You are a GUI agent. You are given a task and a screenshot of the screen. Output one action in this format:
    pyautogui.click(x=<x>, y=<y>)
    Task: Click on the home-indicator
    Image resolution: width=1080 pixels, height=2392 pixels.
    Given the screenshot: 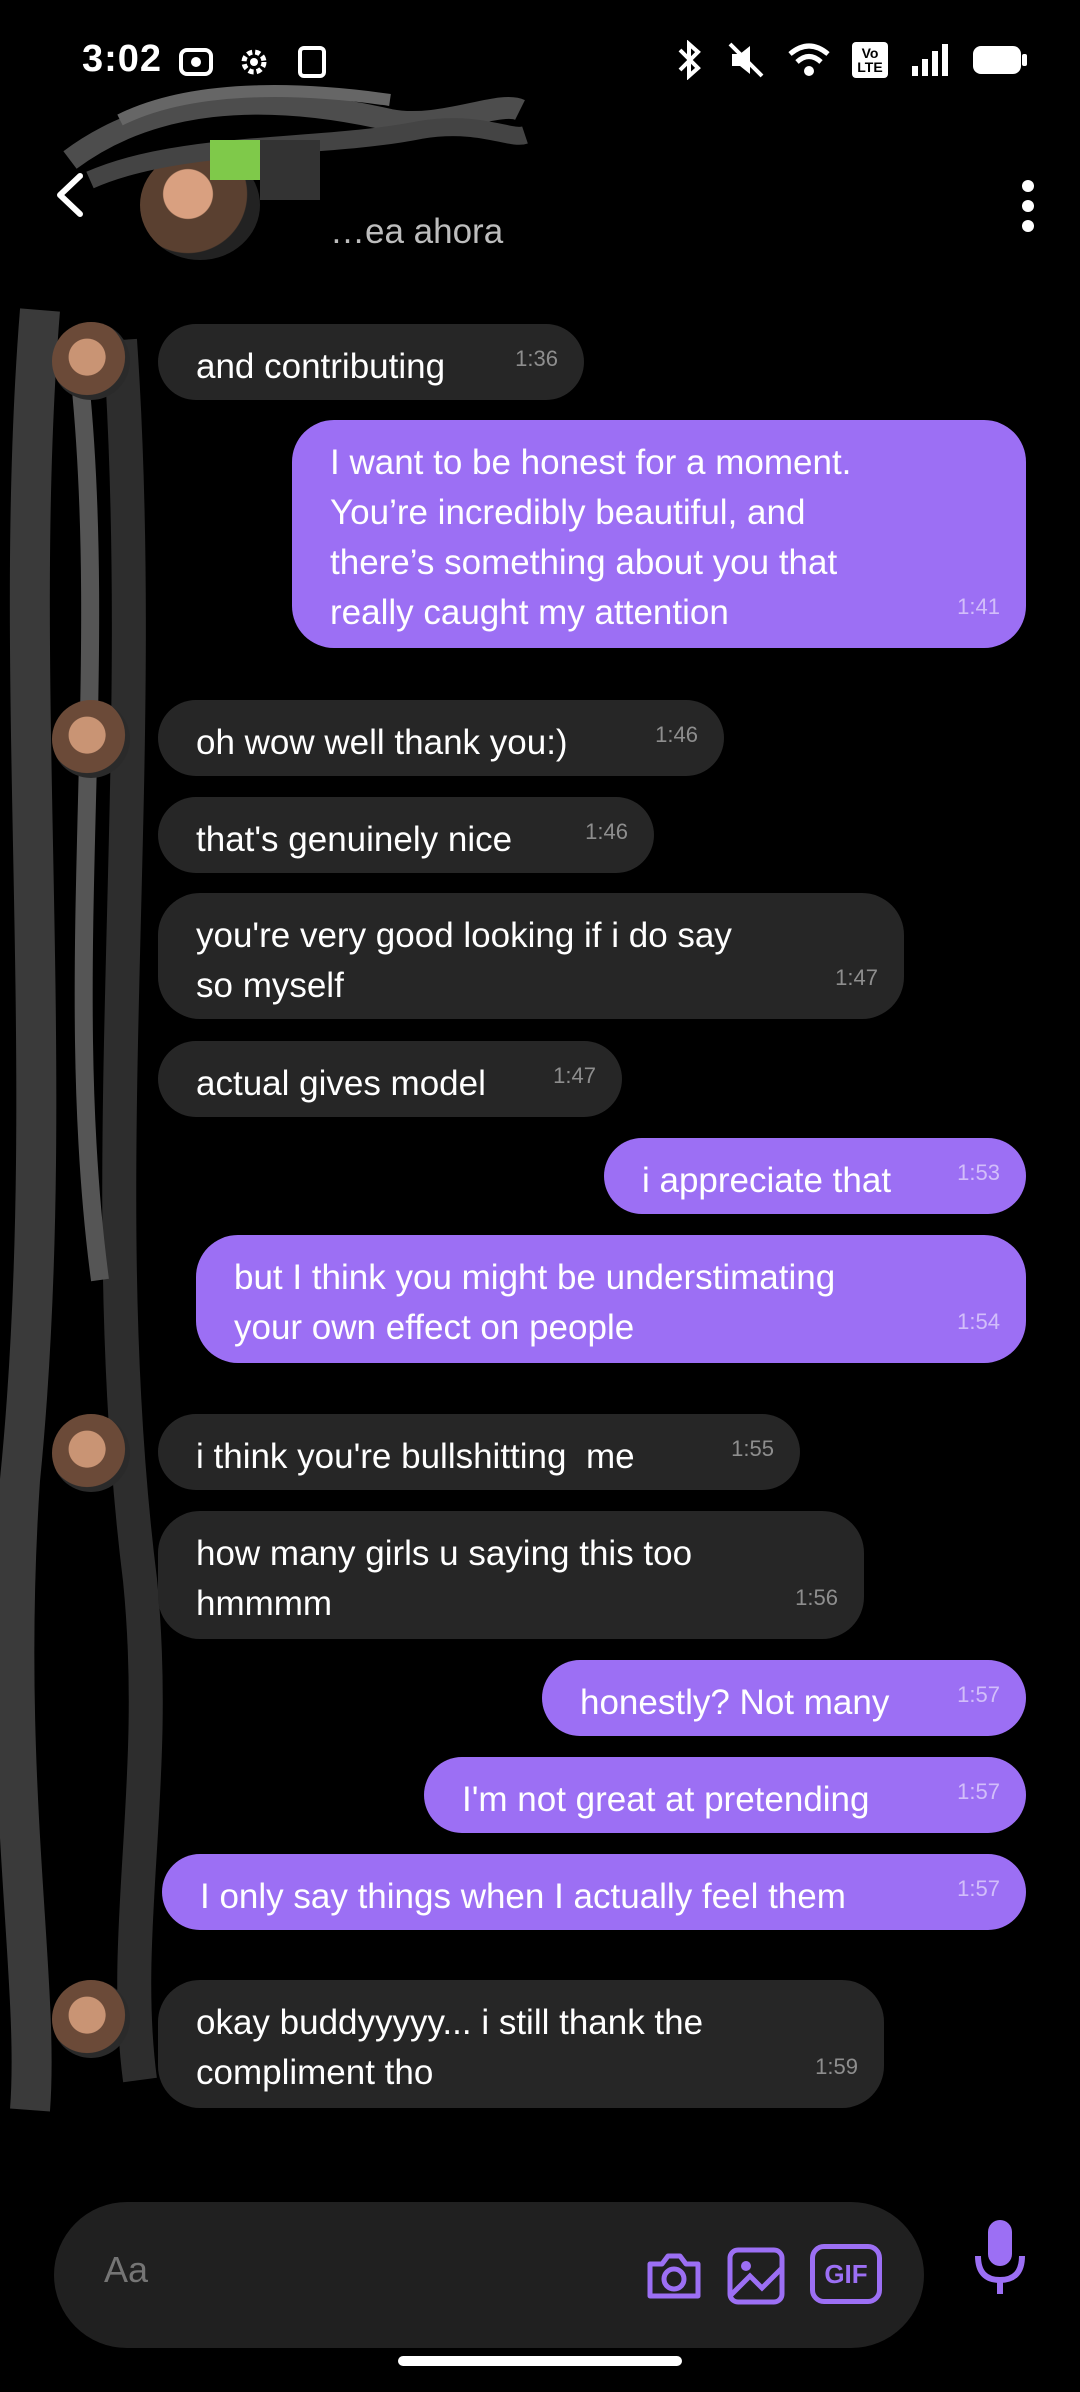 What is the action you would take?
    pyautogui.click(x=540, y=2361)
    